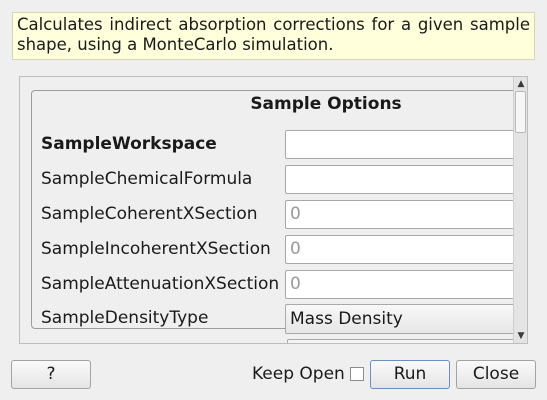 This screenshot has height=400, width=547. Describe the element at coordinates (405, 249) in the screenshot. I see `sample-incoherent-xsection-input: 0` at that location.